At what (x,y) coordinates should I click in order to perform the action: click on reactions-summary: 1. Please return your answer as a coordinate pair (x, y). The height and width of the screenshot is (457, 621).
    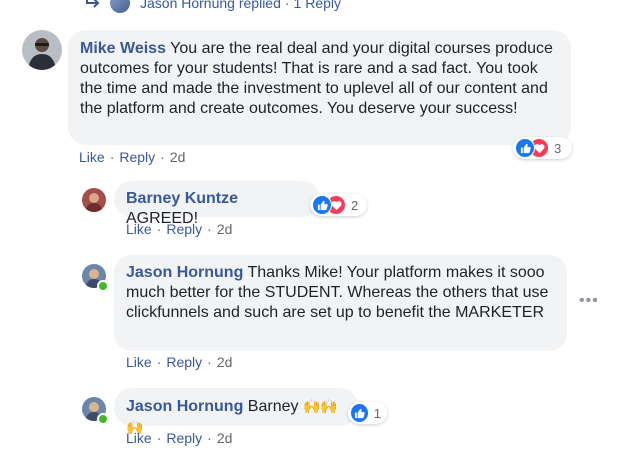
    Looking at the image, I should click on (367, 413).